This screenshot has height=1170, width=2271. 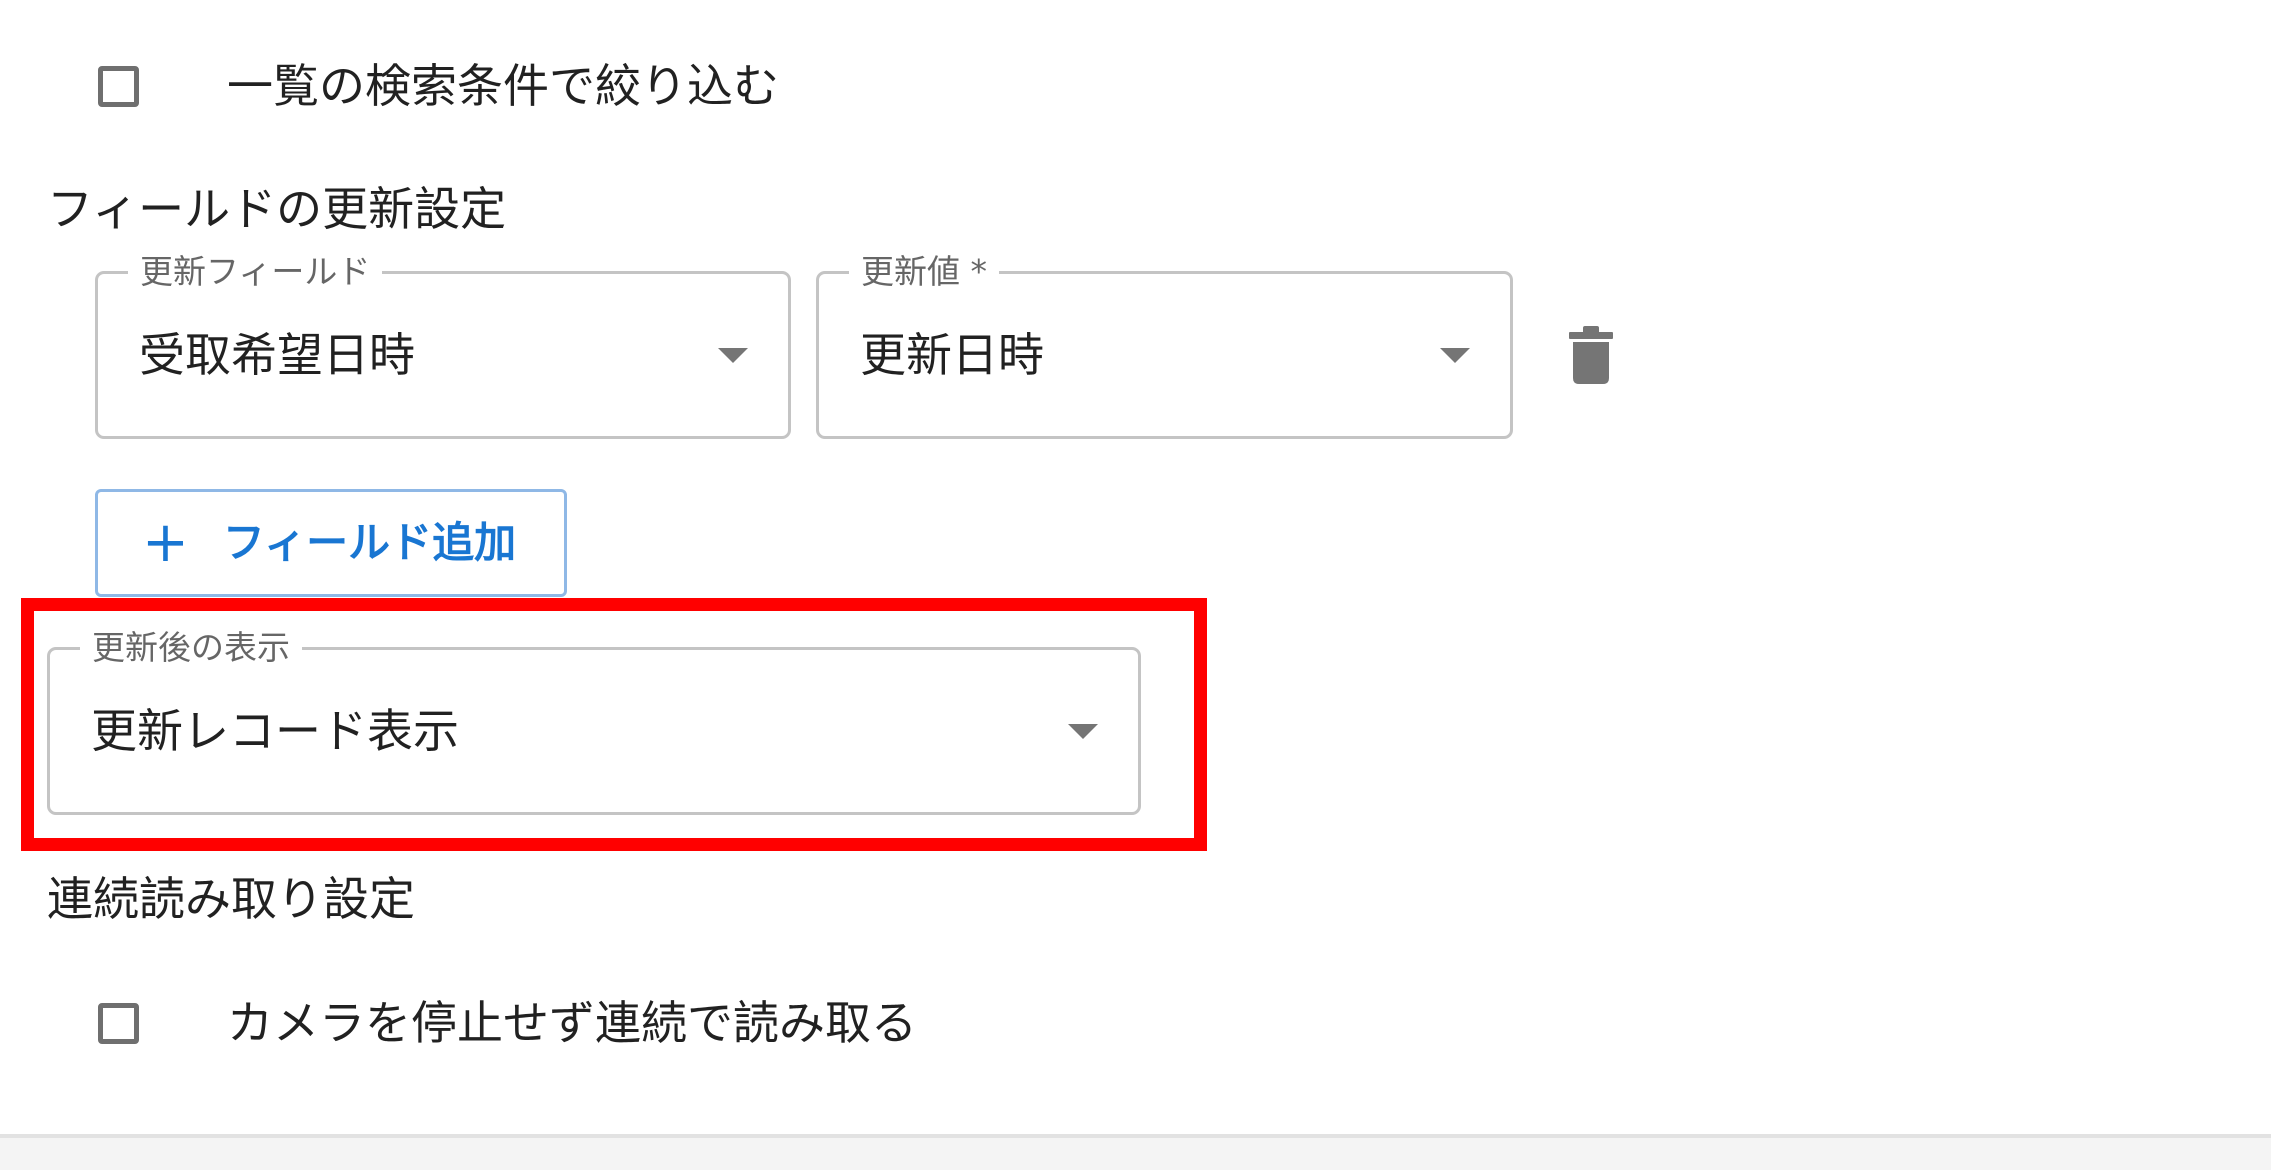 I want to click on after-update-display-select: 更新後の表示 更新レコード表示, so click(x=594, y=721).